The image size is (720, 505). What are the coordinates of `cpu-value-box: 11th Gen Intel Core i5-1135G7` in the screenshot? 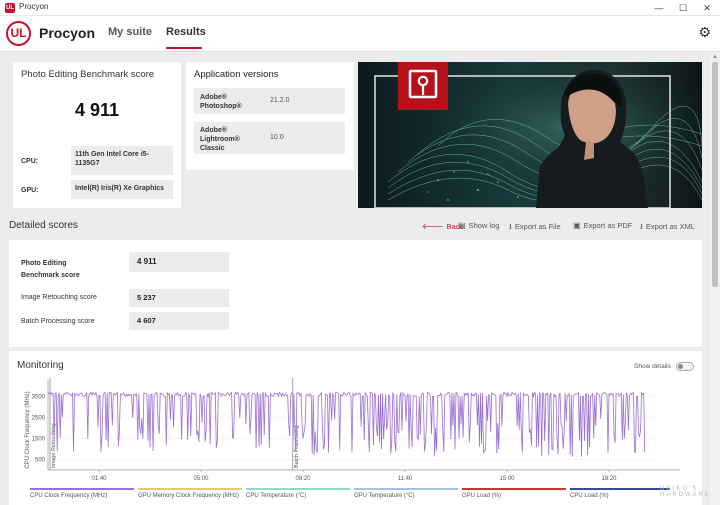 It's located at (122, 160).